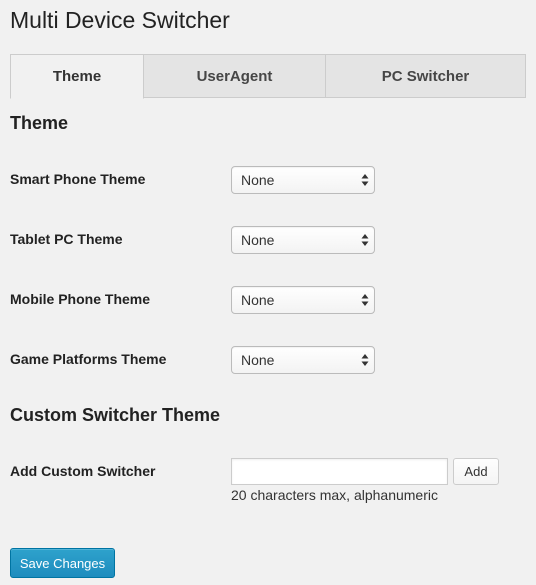 The height and width of the screenshot is (585, 536). What do you see at coordinates (83, 471) in the screenshot?
I see `add-custom-switcher-label: Add Custom Switcher` at bounding box center [83, 471].